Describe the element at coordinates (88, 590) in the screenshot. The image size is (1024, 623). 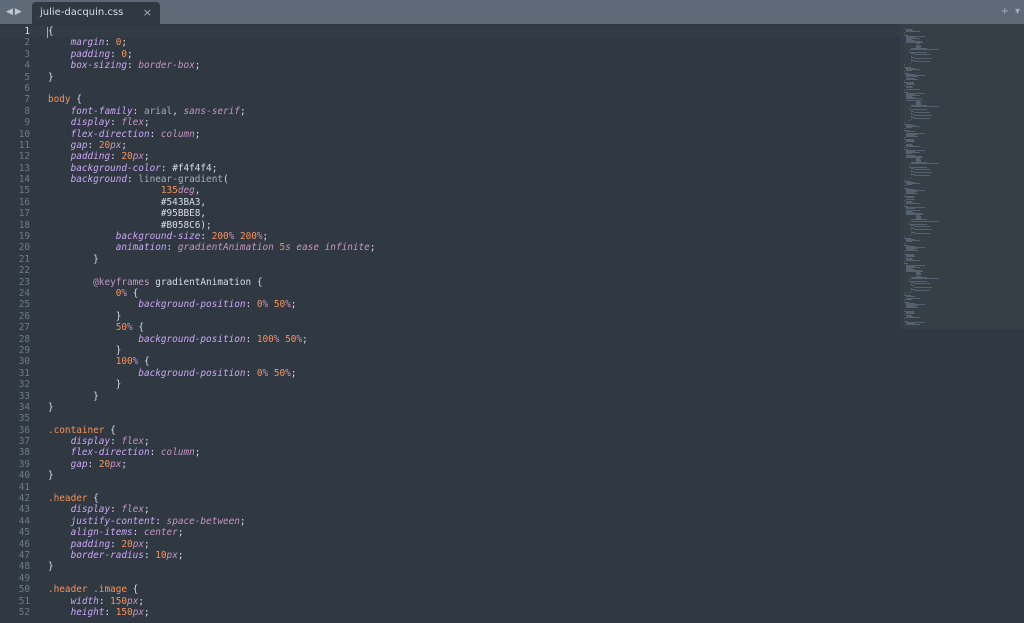
I see `code-token: .header .image` at that location.